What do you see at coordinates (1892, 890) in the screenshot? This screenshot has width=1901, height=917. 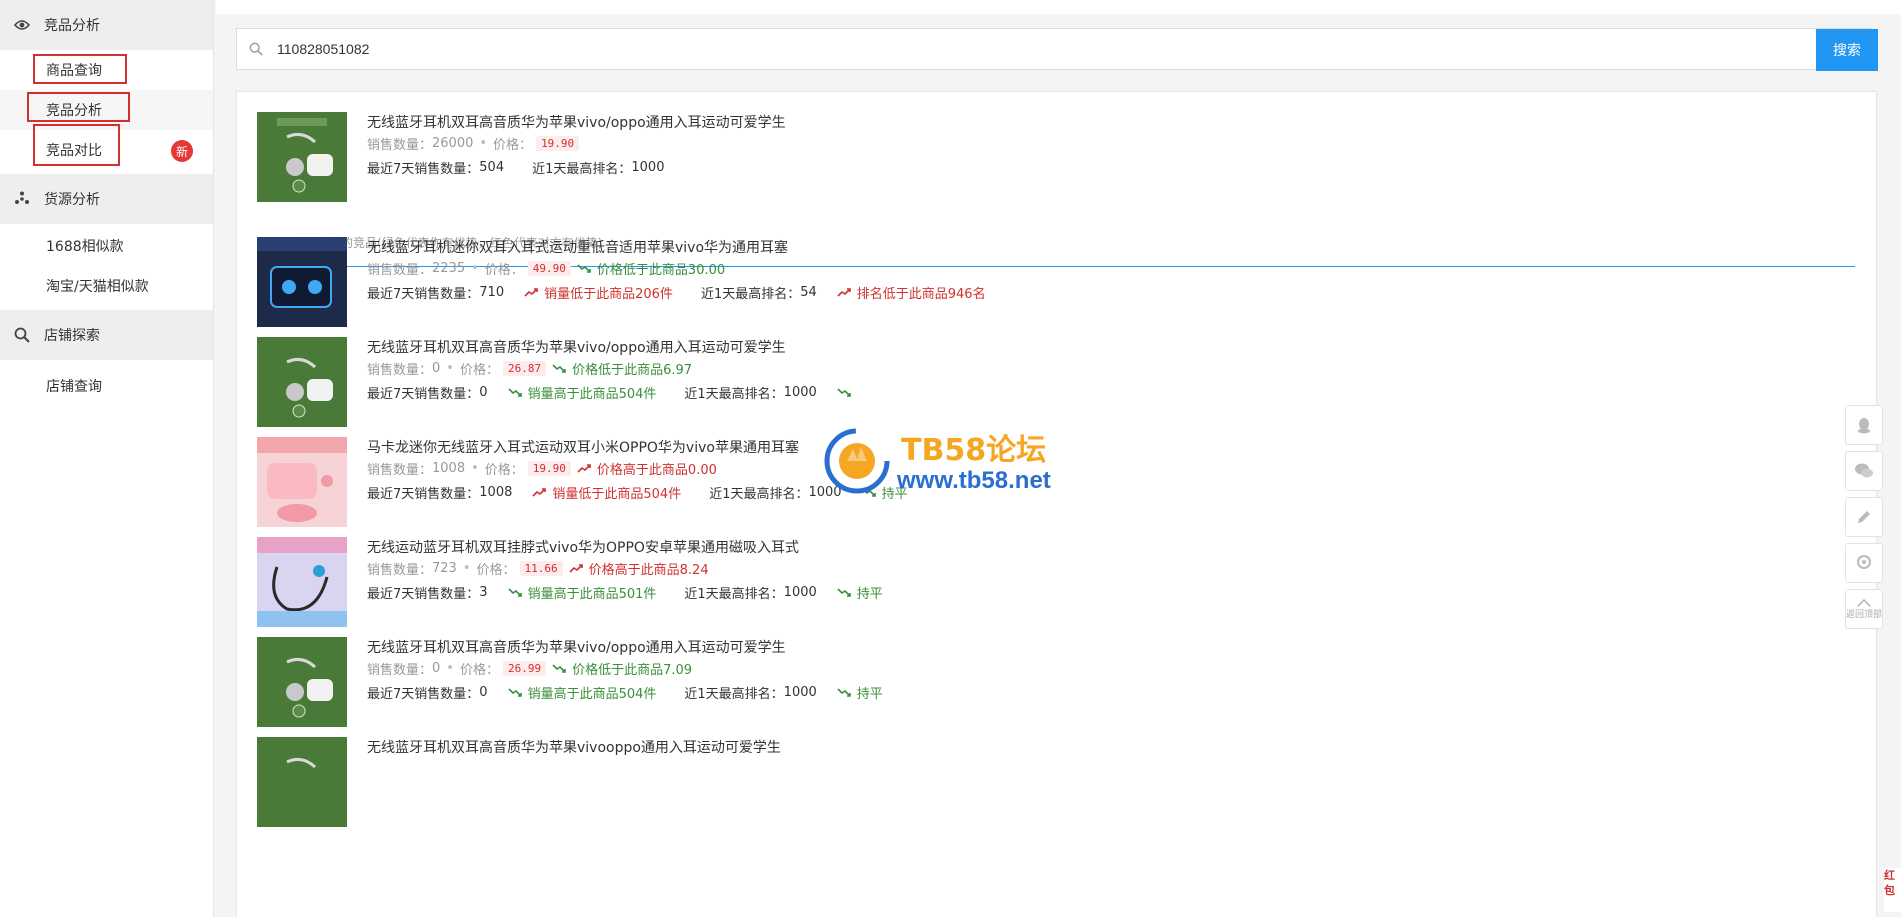 I see `red-packet-button: 红包` at bounding box center [1892, 890].